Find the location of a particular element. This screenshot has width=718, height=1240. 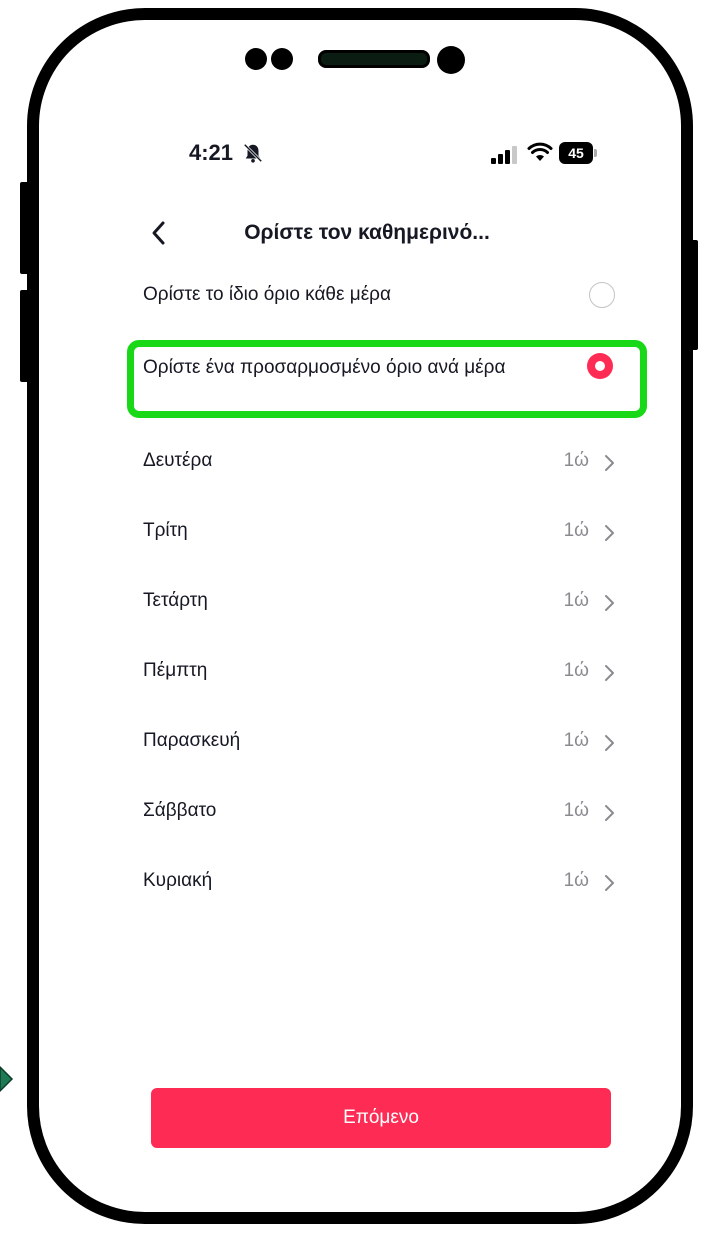

status-time: 4:21 is located at coordinates (211, 152).